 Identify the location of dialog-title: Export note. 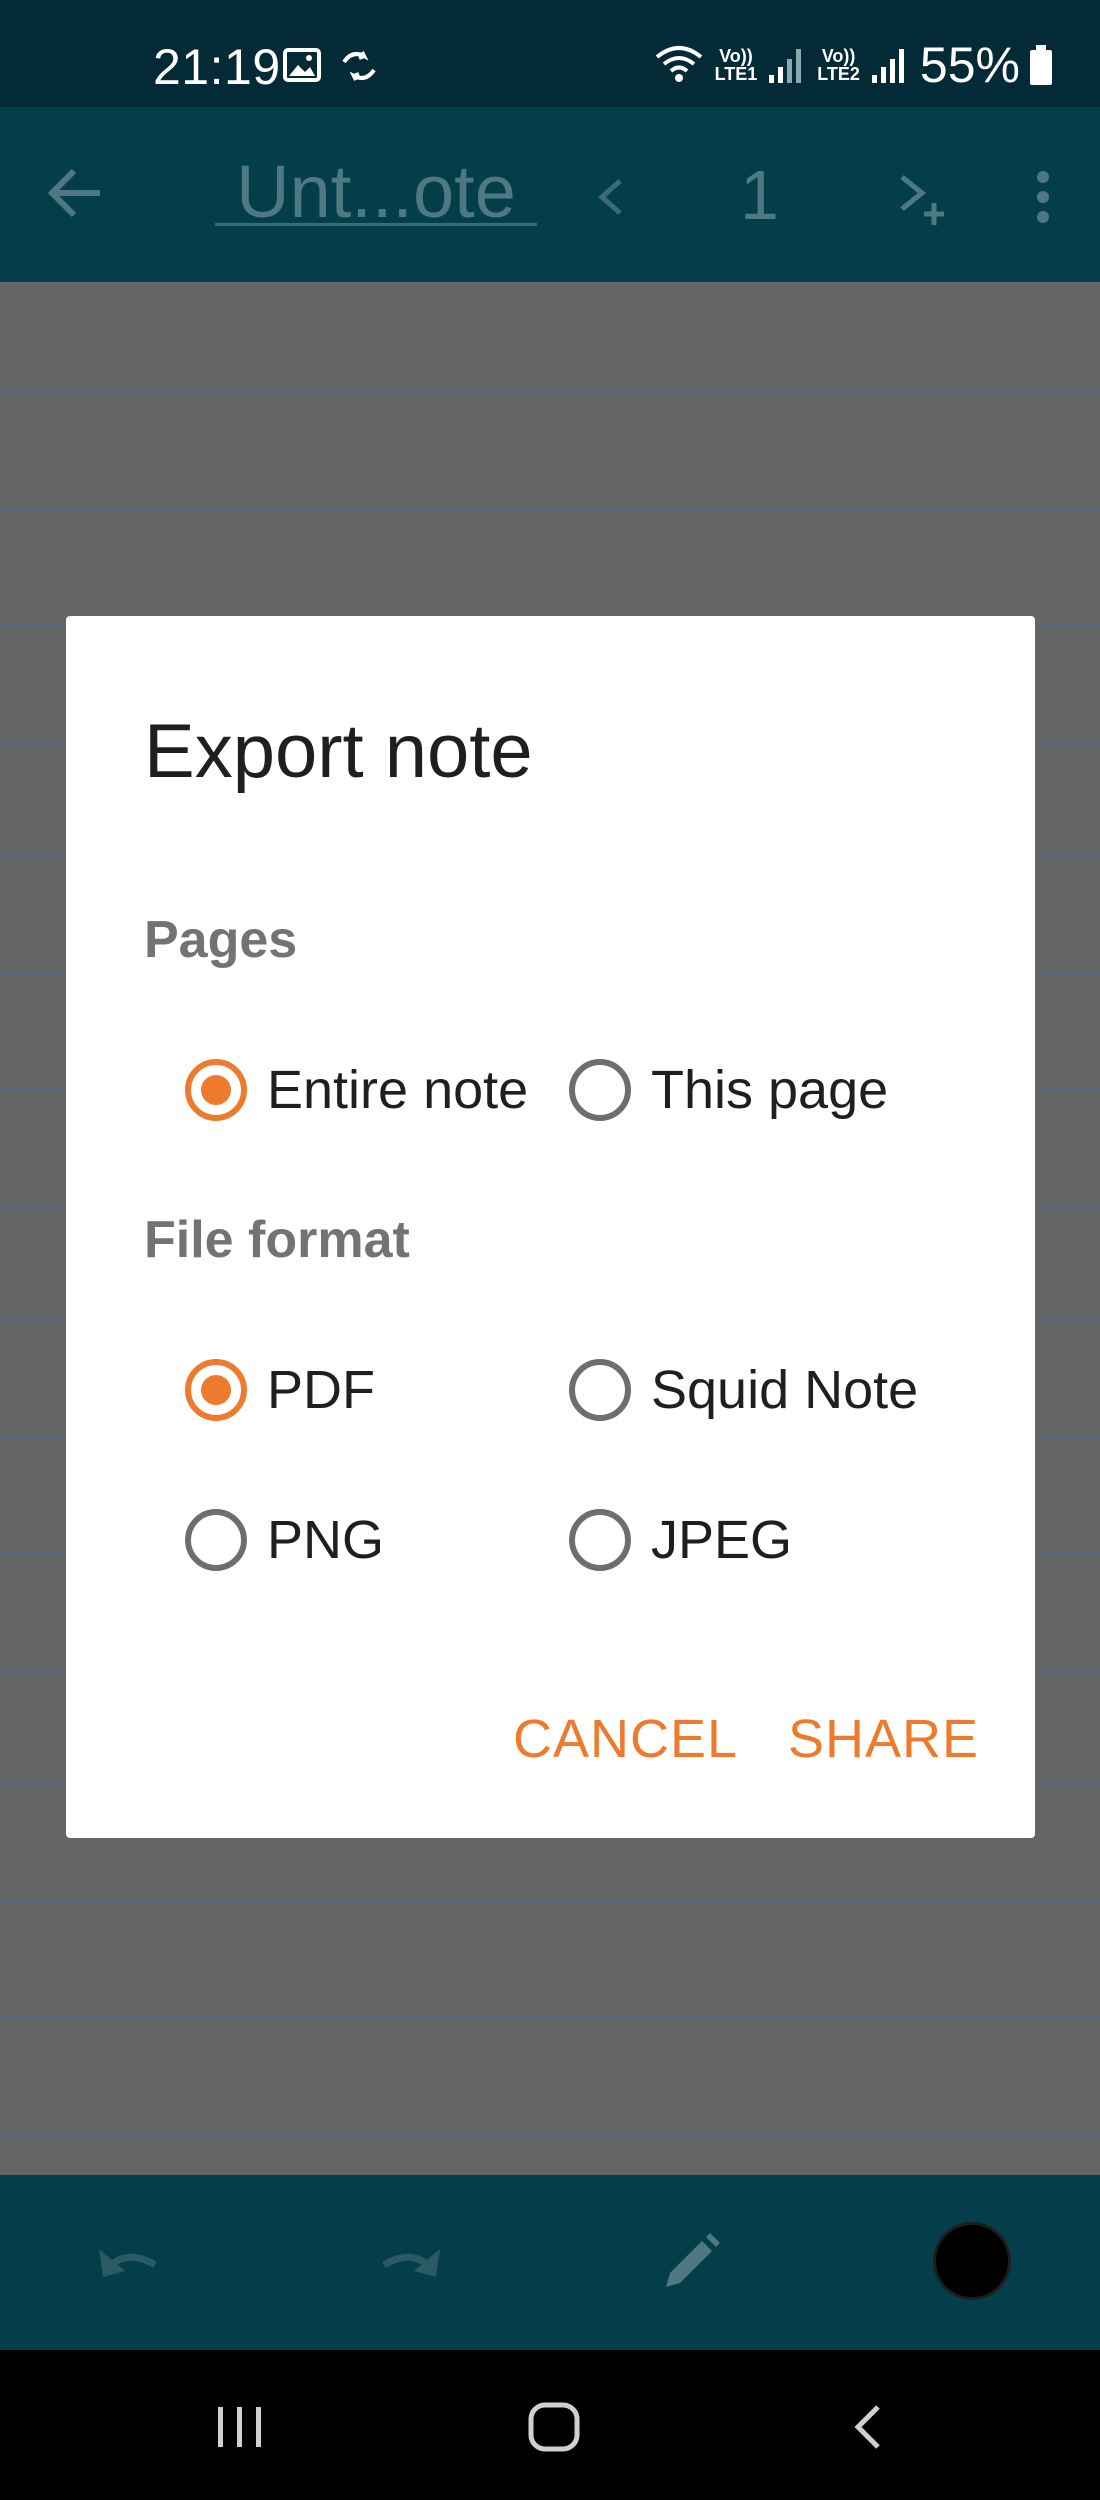
(338, 751).